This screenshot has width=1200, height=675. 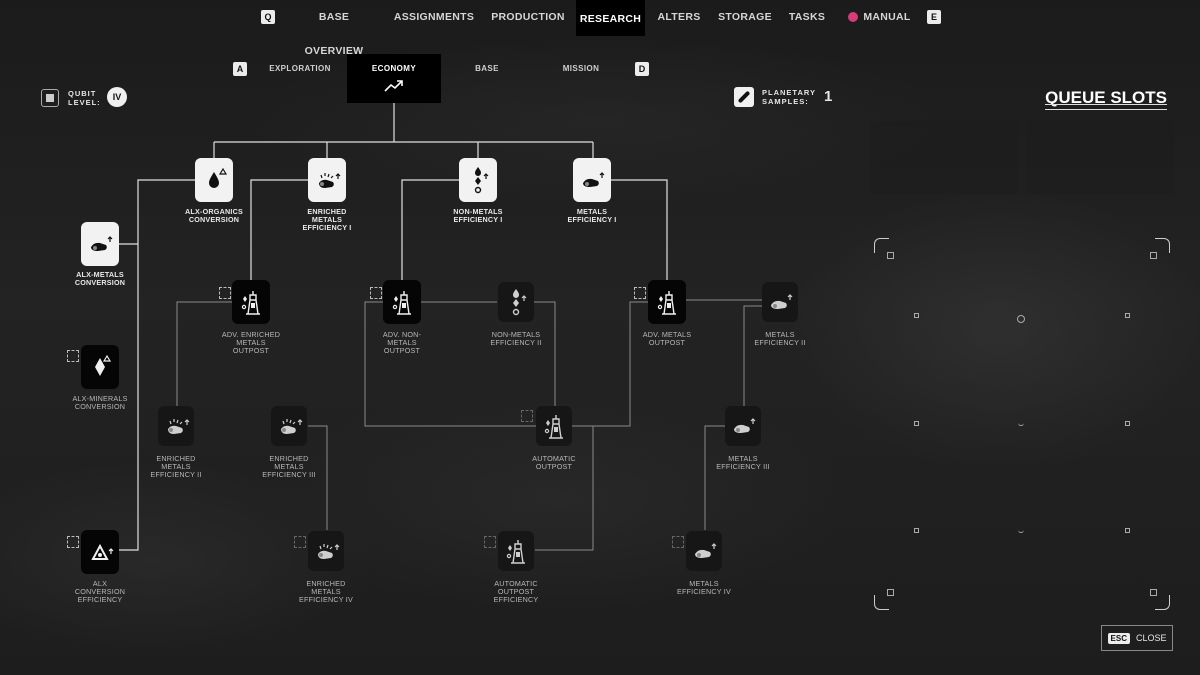 I want to click on qubit-label: QUBIT LEVEL:, so click(x=84, y=98).